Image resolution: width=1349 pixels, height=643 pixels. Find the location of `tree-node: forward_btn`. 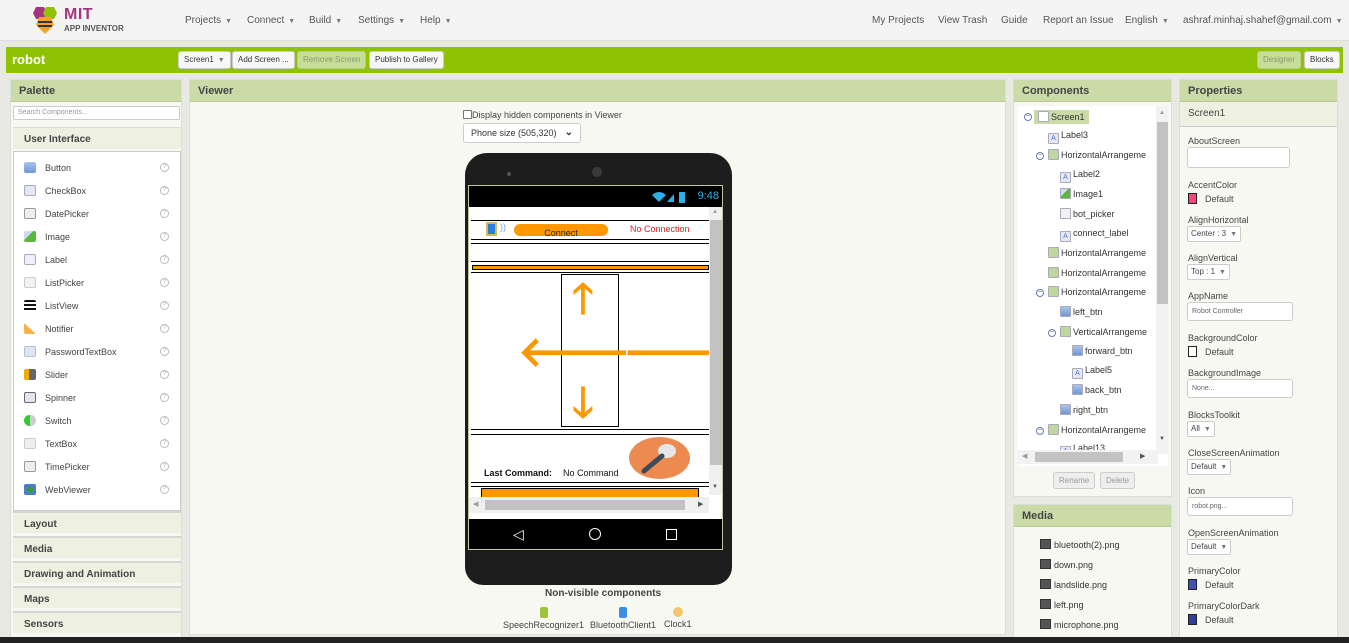

tree-node: forward_btn is located at coordinates (1102, 352).